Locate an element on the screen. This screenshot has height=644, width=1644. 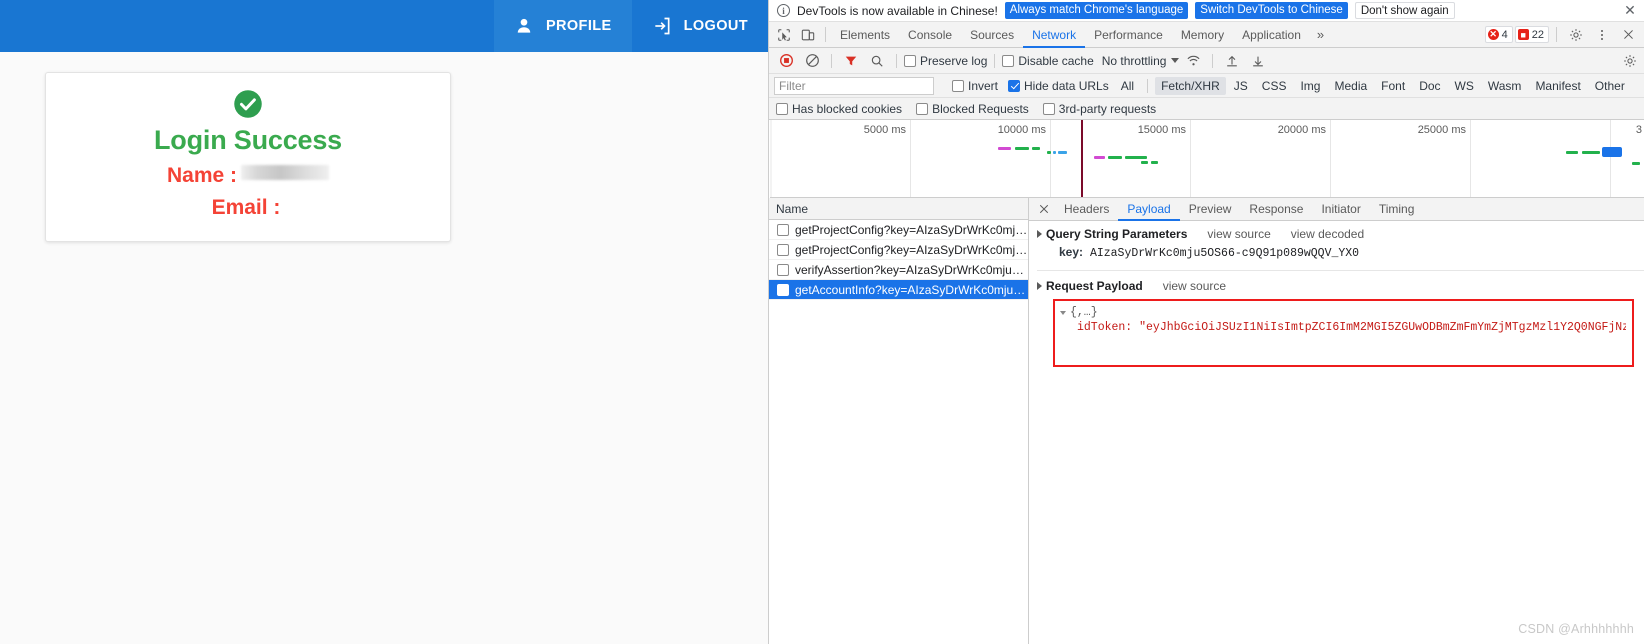
blocked-requests-box is located at coordinates (922, 108).